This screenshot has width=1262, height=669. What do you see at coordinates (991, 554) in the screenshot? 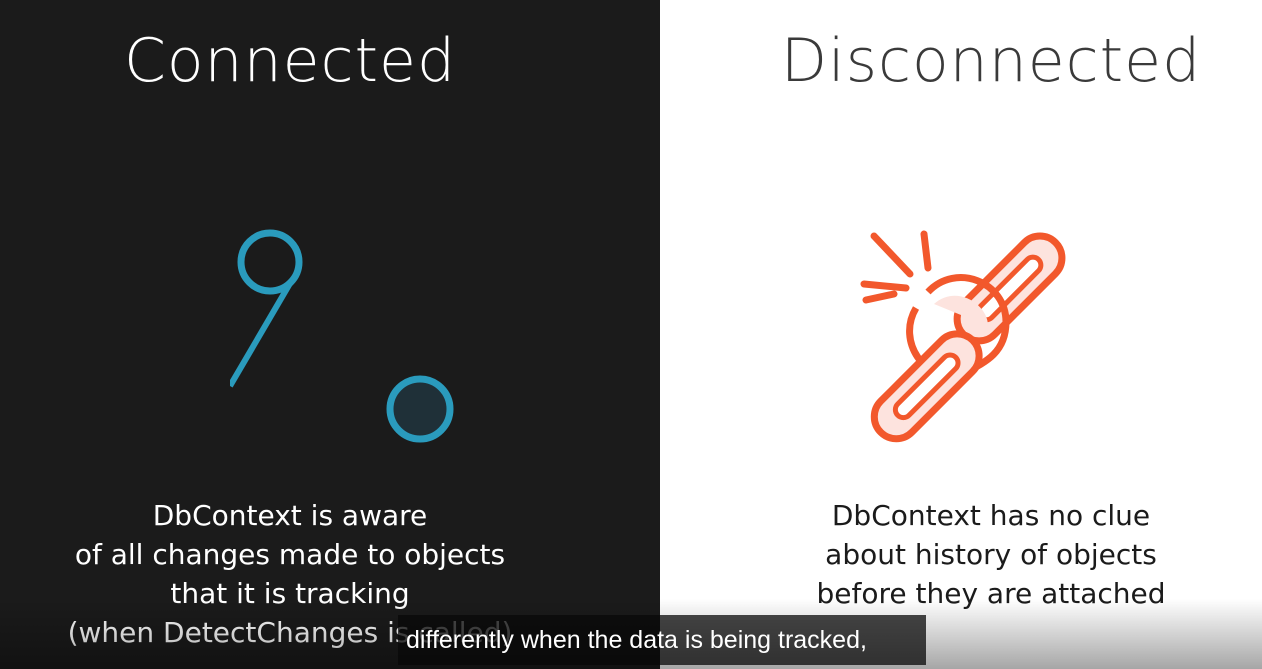
I see `disconnected-description-line: about history of objects` at bounding box center [991, 554].